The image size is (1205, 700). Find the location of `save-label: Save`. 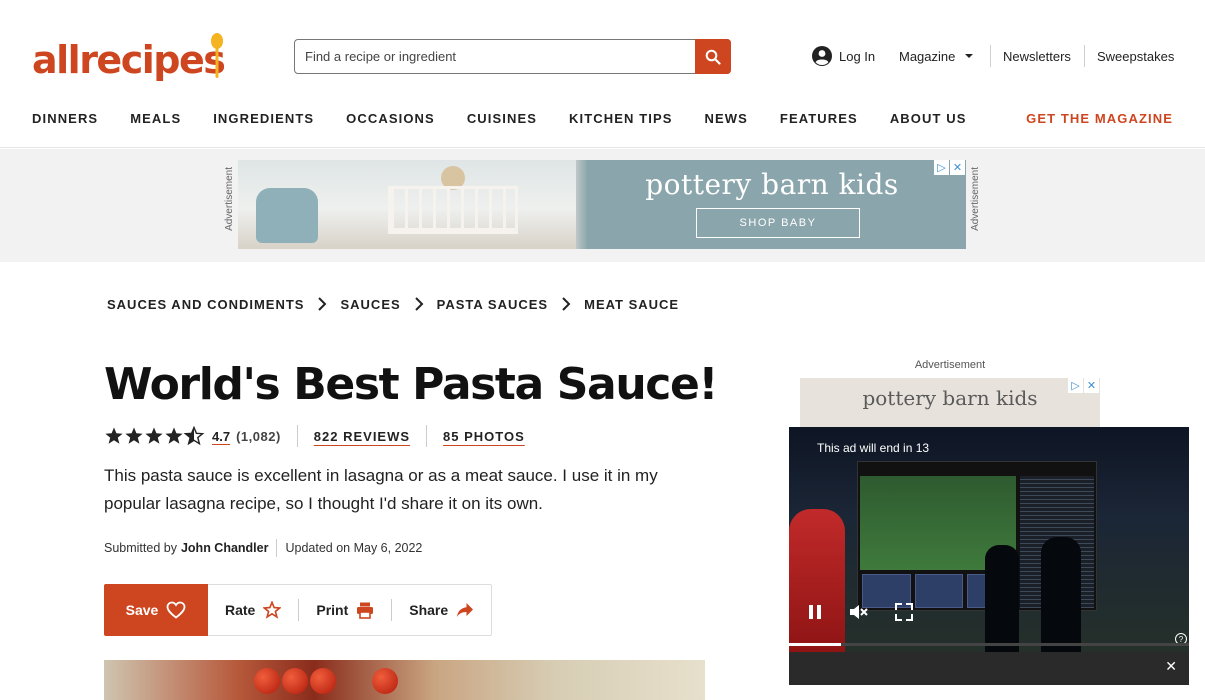

save-label: Save is located at coordinates (142, 610).